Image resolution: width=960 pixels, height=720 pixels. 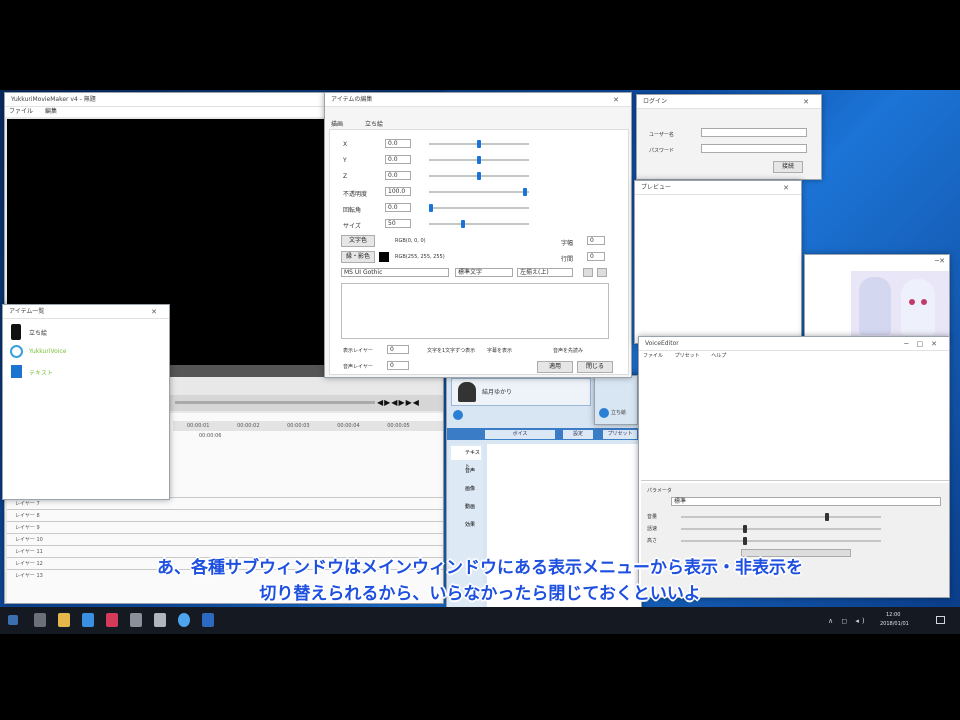 I want to click on list-item: 音声, so click(x=466, y=471).